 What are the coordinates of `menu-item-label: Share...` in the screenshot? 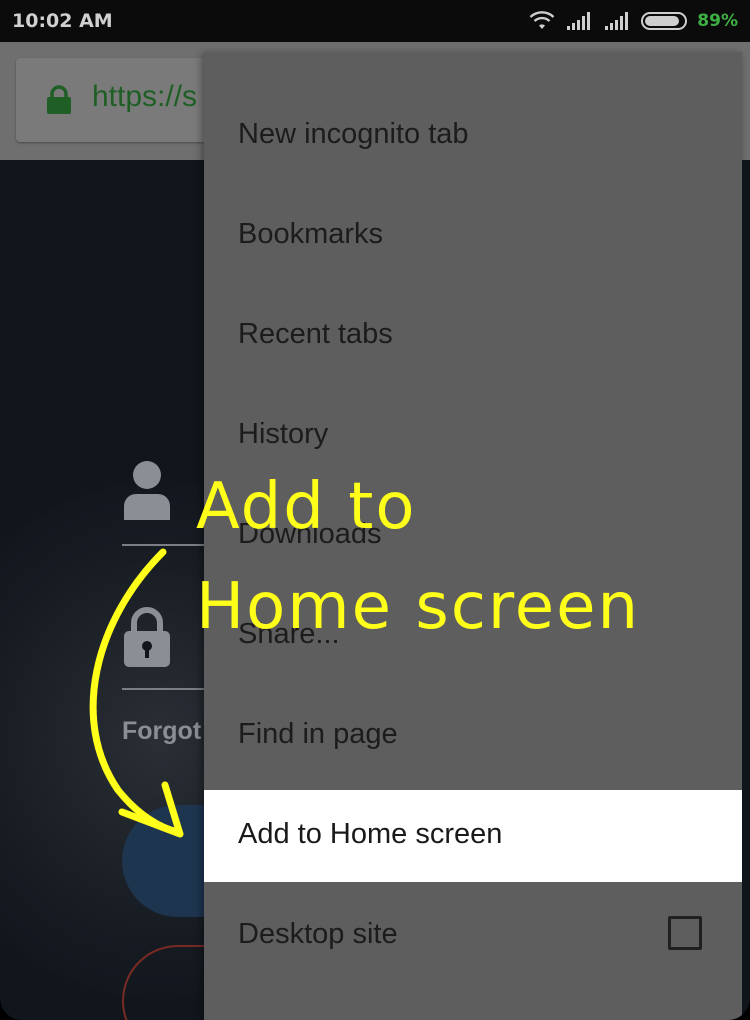 It's located at (289, 634).